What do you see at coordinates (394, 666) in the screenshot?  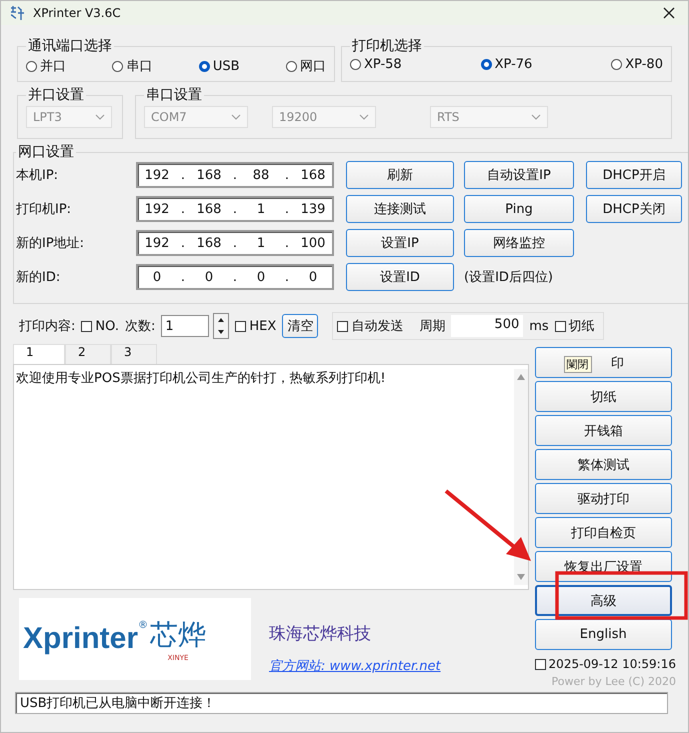 I see `website-link: 官方网站: www.xprinter.net` at bounding box center [394, 666].